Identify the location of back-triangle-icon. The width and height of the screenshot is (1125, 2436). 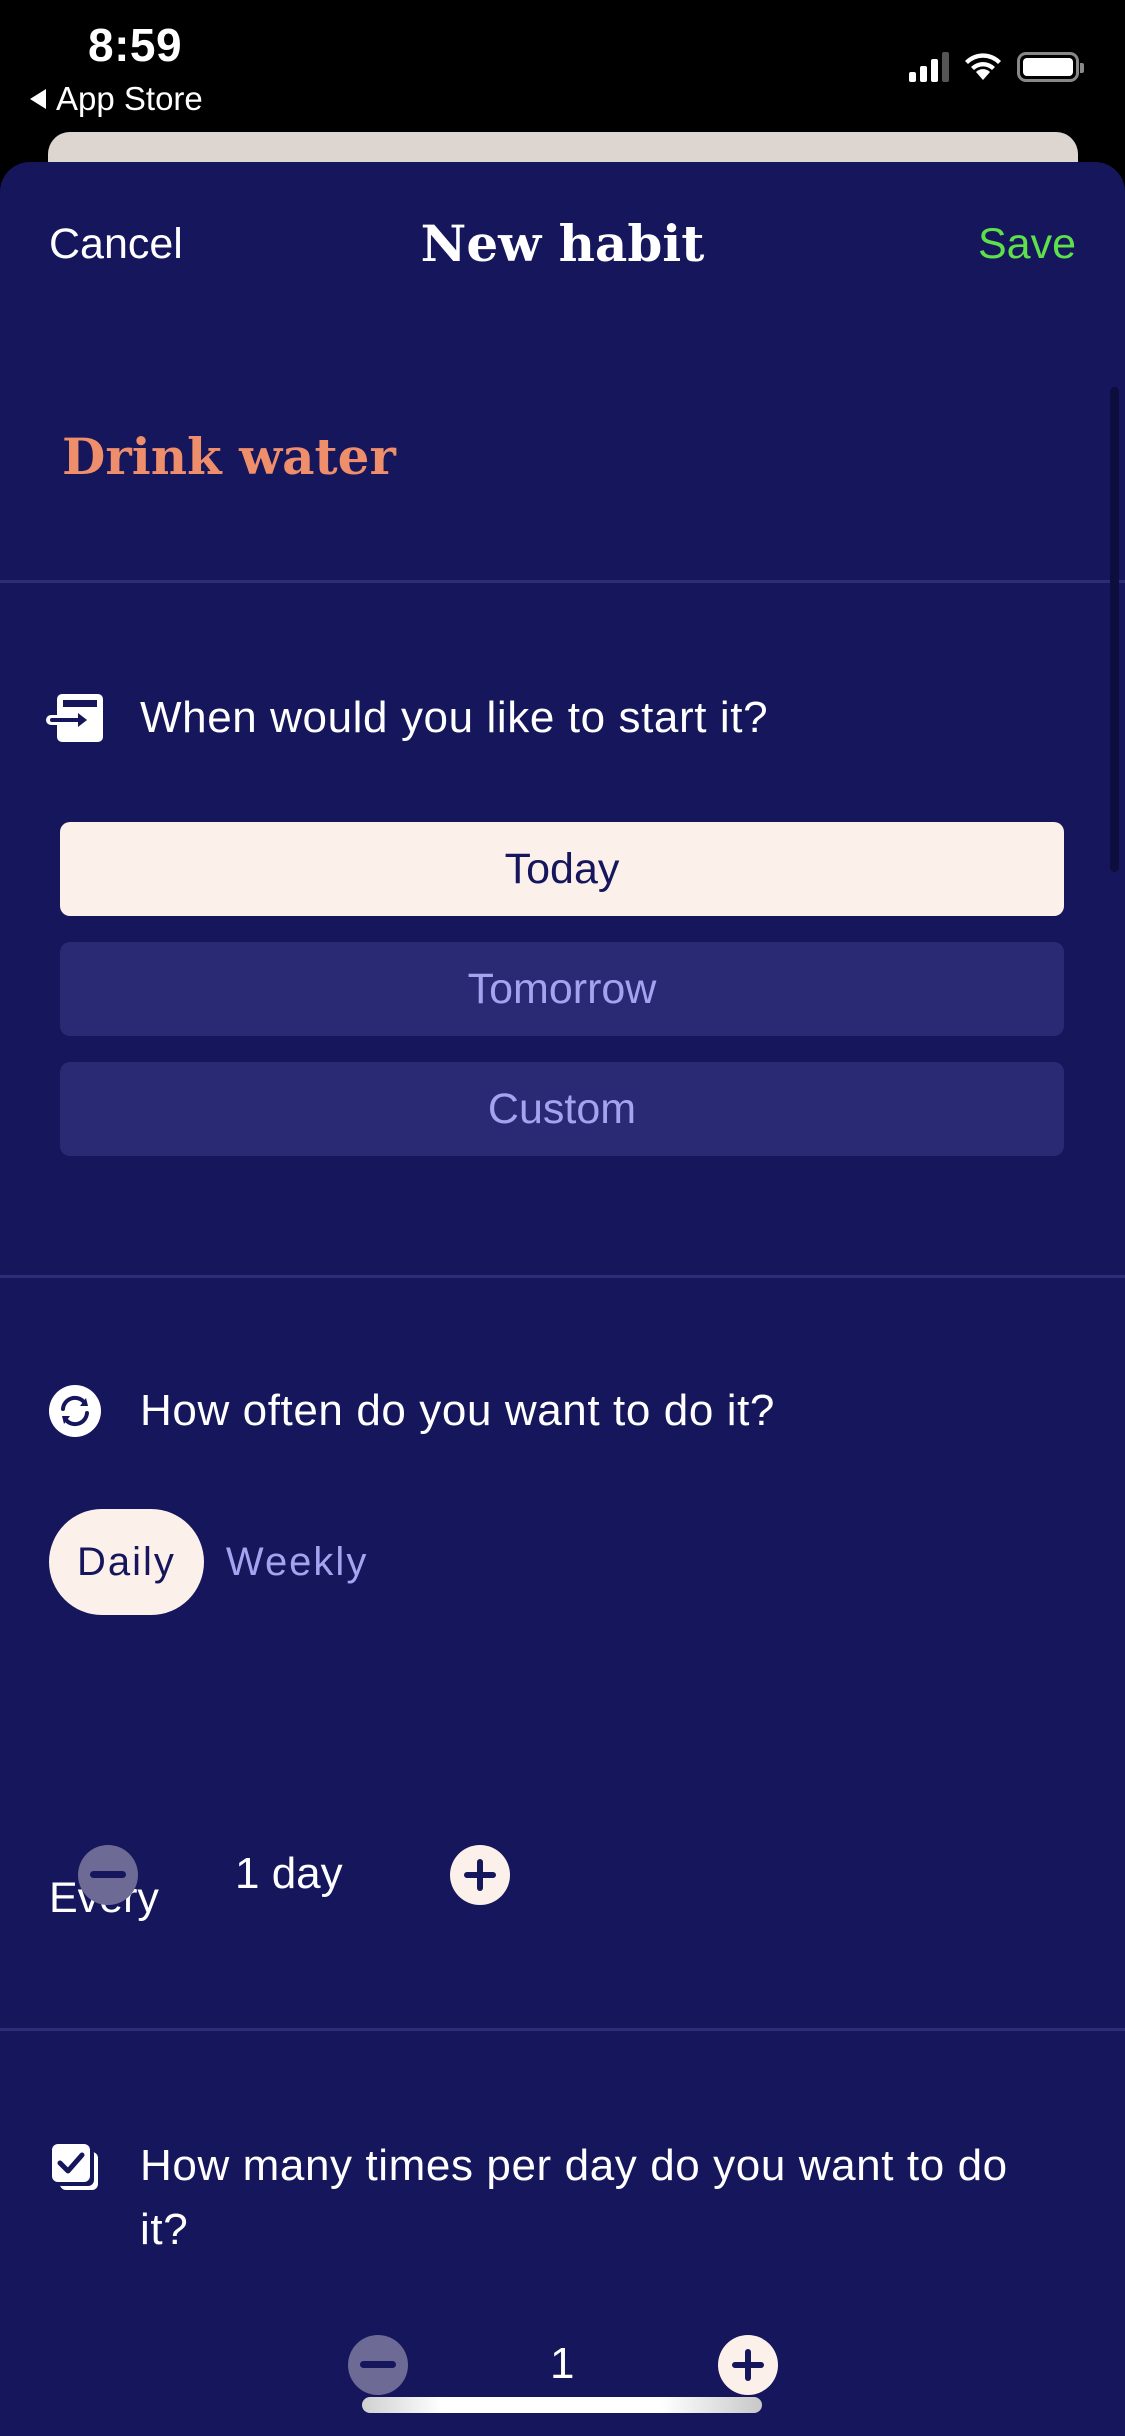
(38, 99).